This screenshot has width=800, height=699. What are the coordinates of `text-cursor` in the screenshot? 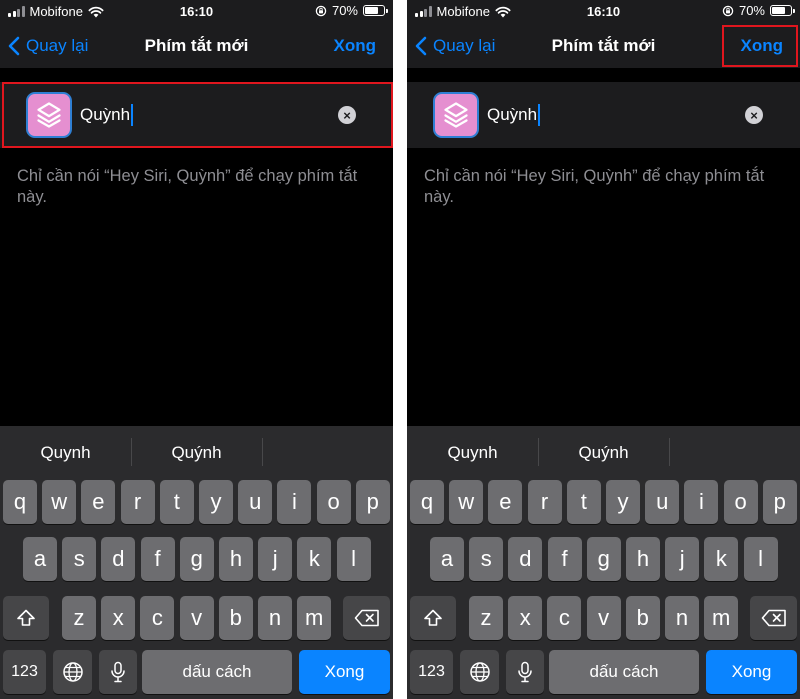 It's located at (539, 115).